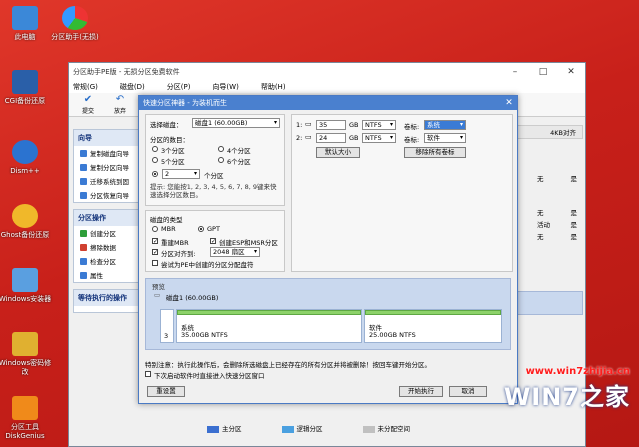 The image size is (639, 447). What do you see at coordinates (158, 287) in the screenshot?
I see `preview-label: 预览` at bounding box center [158, 287].